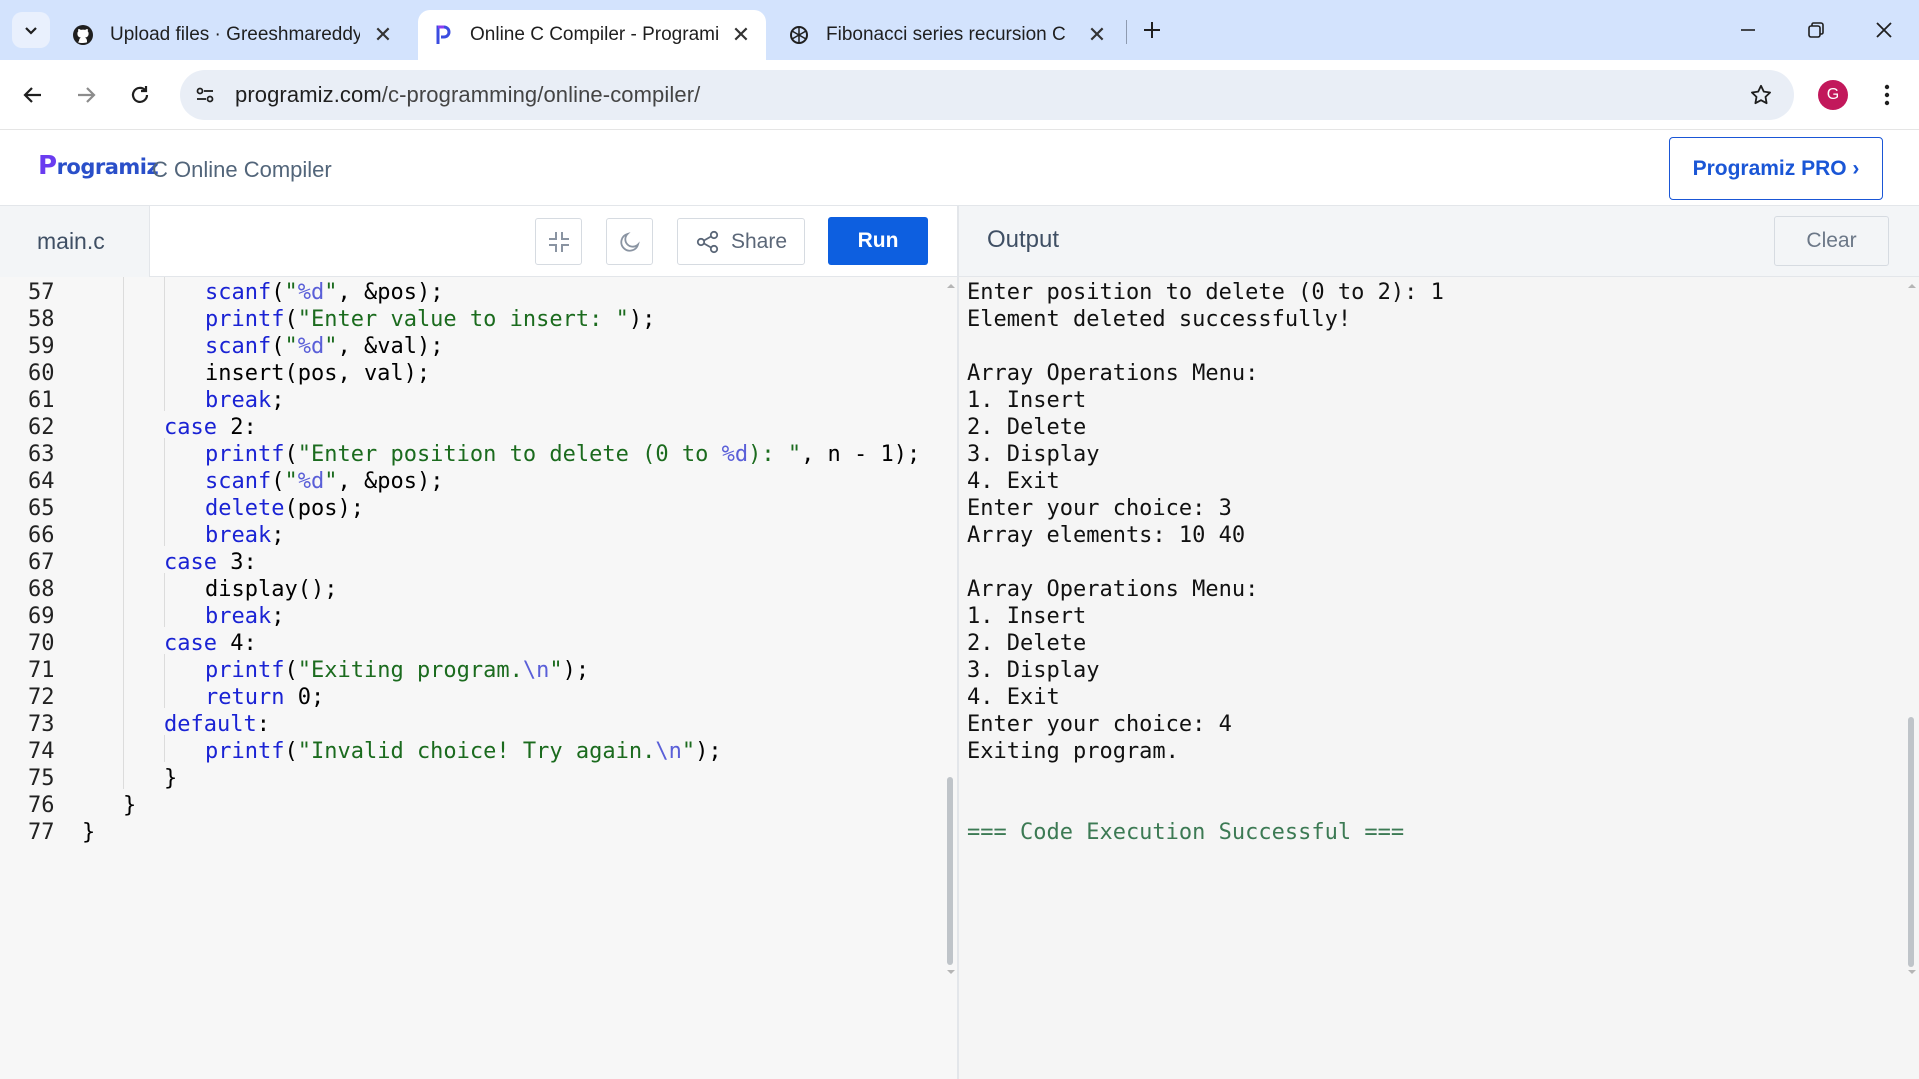  I want to click on tab-title: Upload files · Greeshmareddy18, so click(235, 34).